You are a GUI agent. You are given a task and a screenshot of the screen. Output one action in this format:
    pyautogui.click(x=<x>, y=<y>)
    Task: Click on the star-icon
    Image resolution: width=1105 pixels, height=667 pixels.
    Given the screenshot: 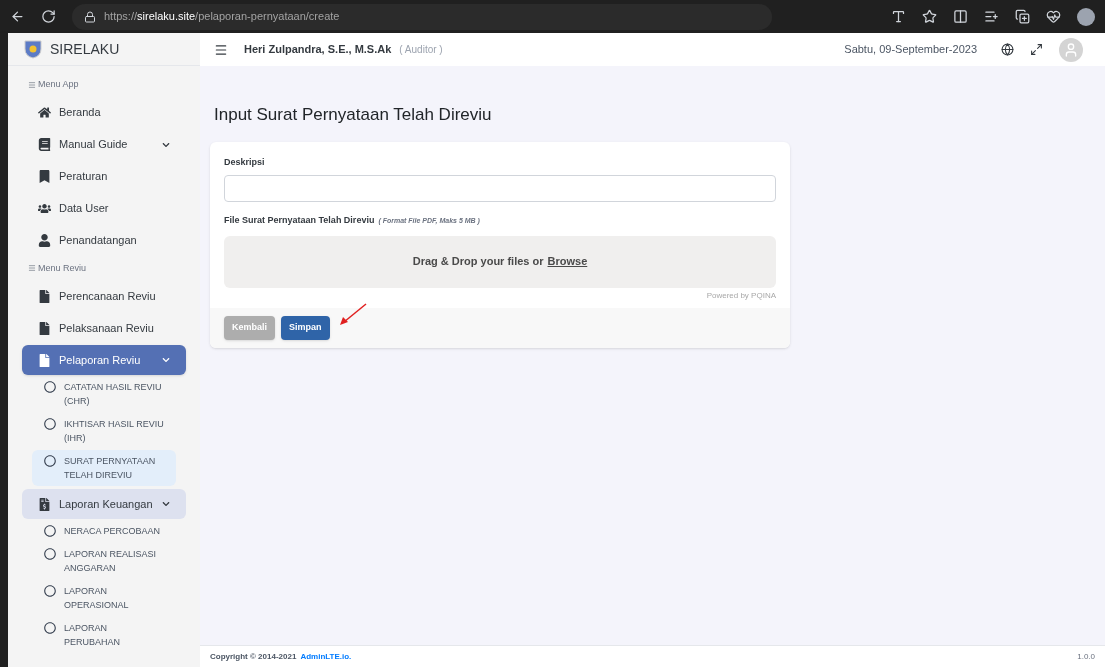 What is the action you would take?
    pyautogui.click(x=929, y=16)
    